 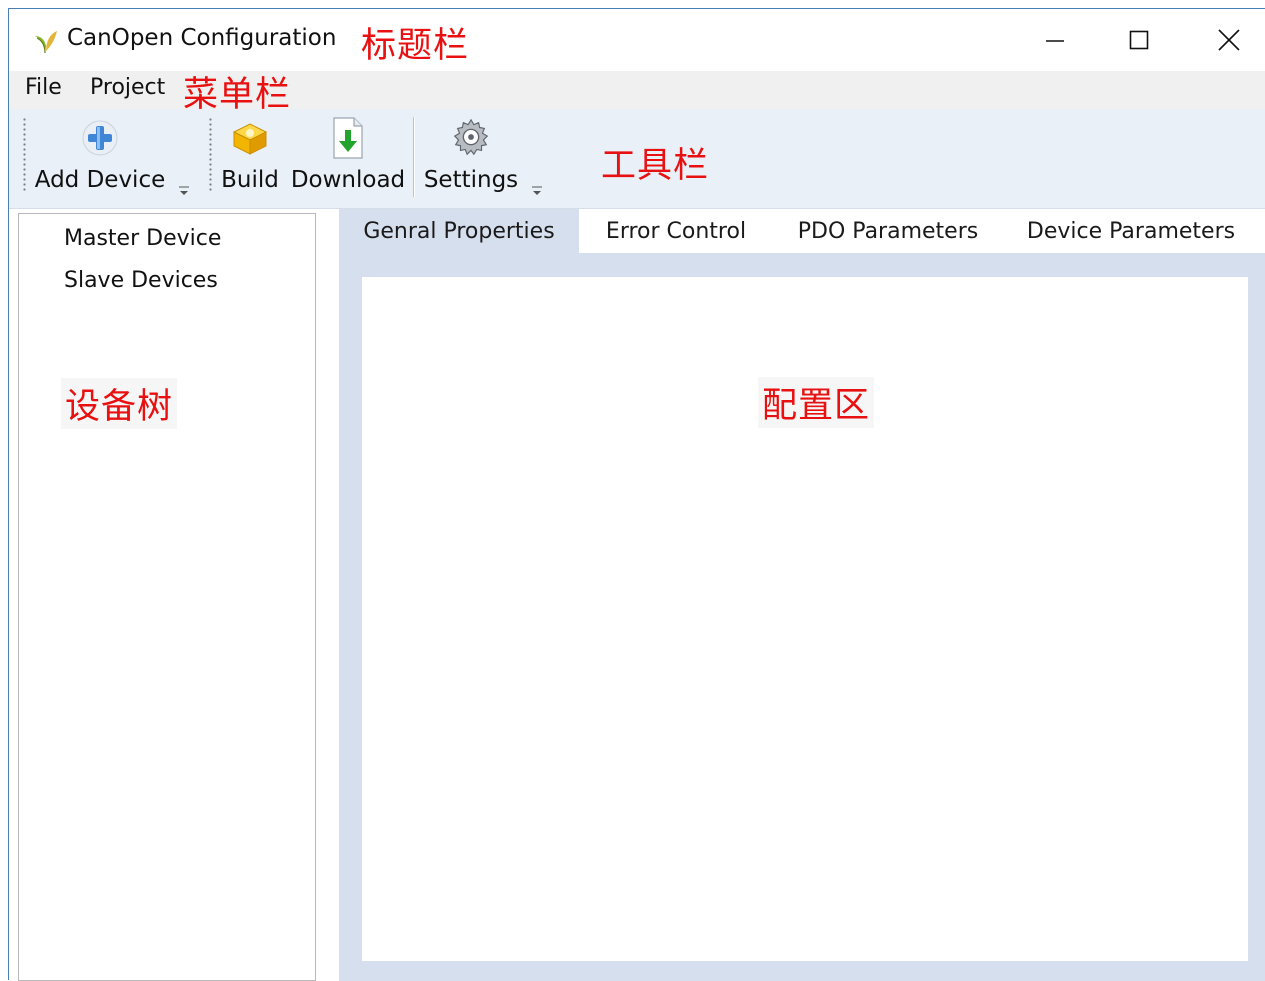 What do you see at coordinates (816, 402) in the screenshot?
I see `annotation-config-area: 配置区` at bounding box center [816, 402].